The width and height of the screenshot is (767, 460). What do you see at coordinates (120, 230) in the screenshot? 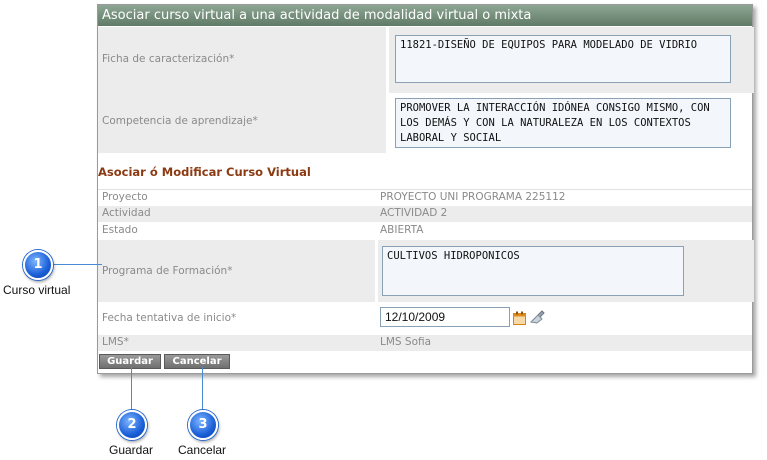
I see `estado-label: Estado` at bounding box center [120, 230].